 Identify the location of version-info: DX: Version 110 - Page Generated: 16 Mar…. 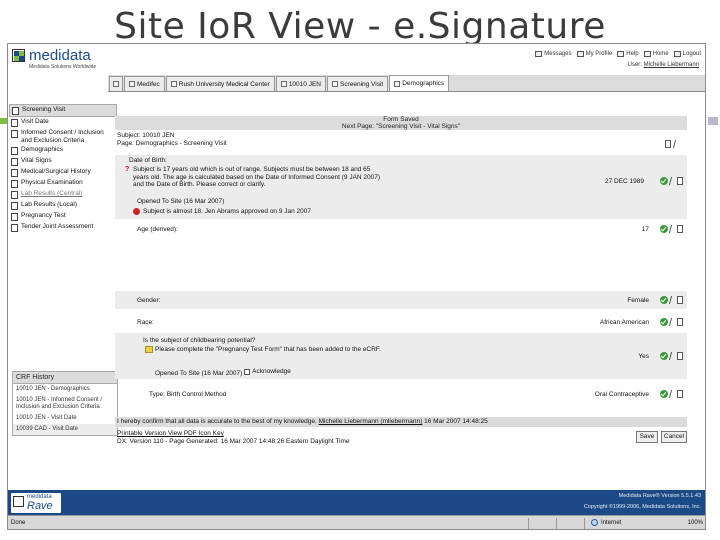
(233, 441).